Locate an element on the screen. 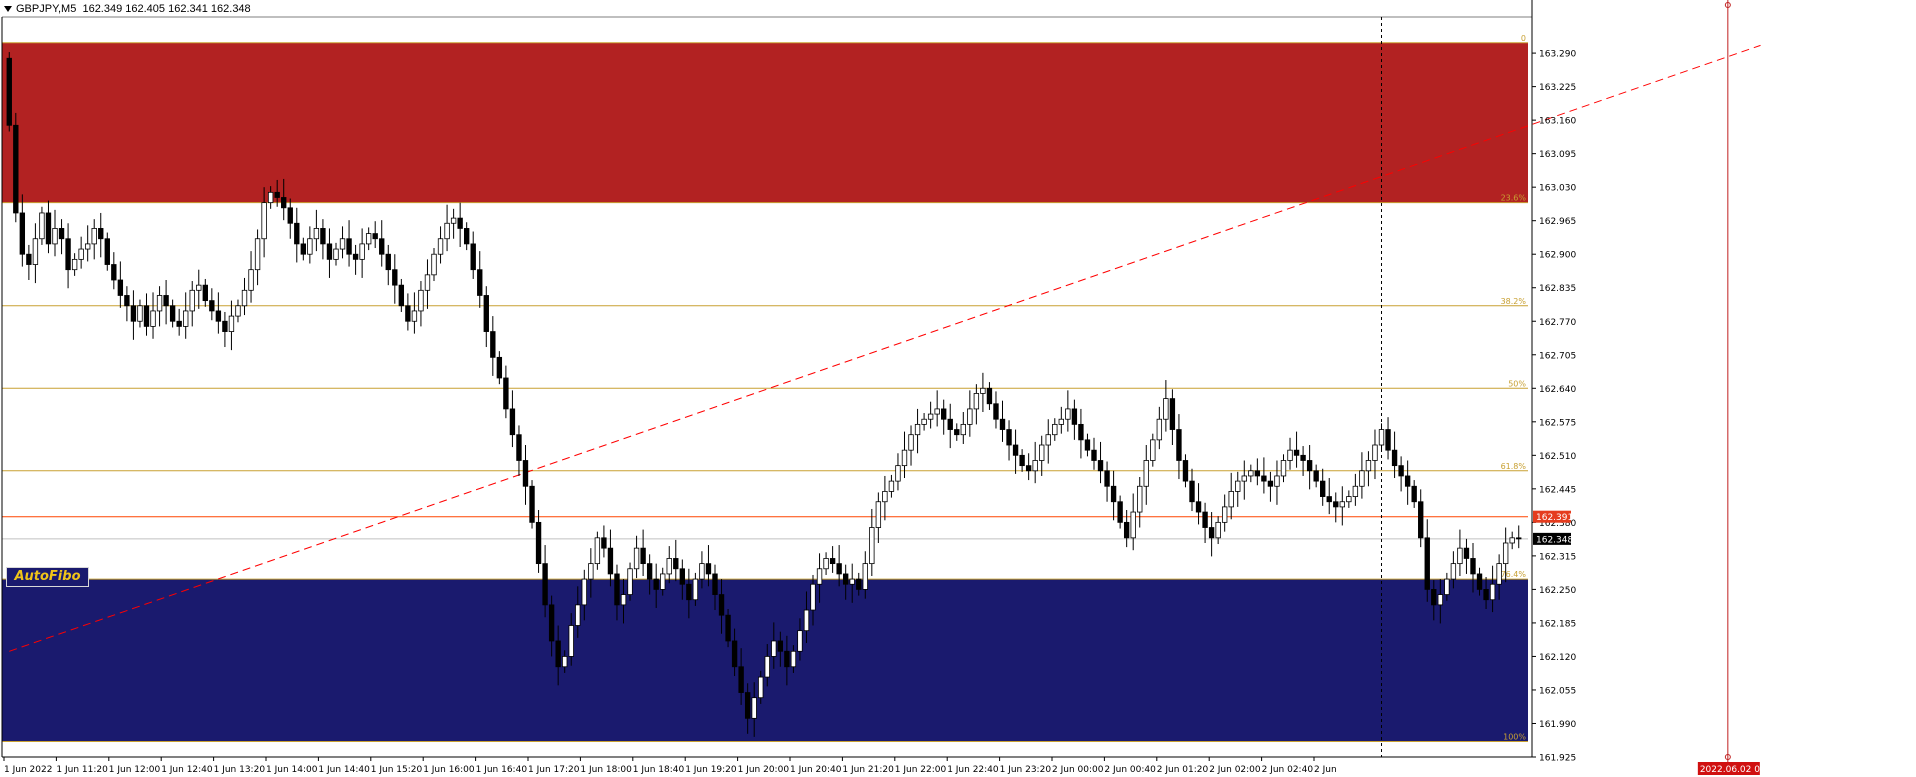  y-tick-label: 162.315 is located at coordinates (1557, 557).